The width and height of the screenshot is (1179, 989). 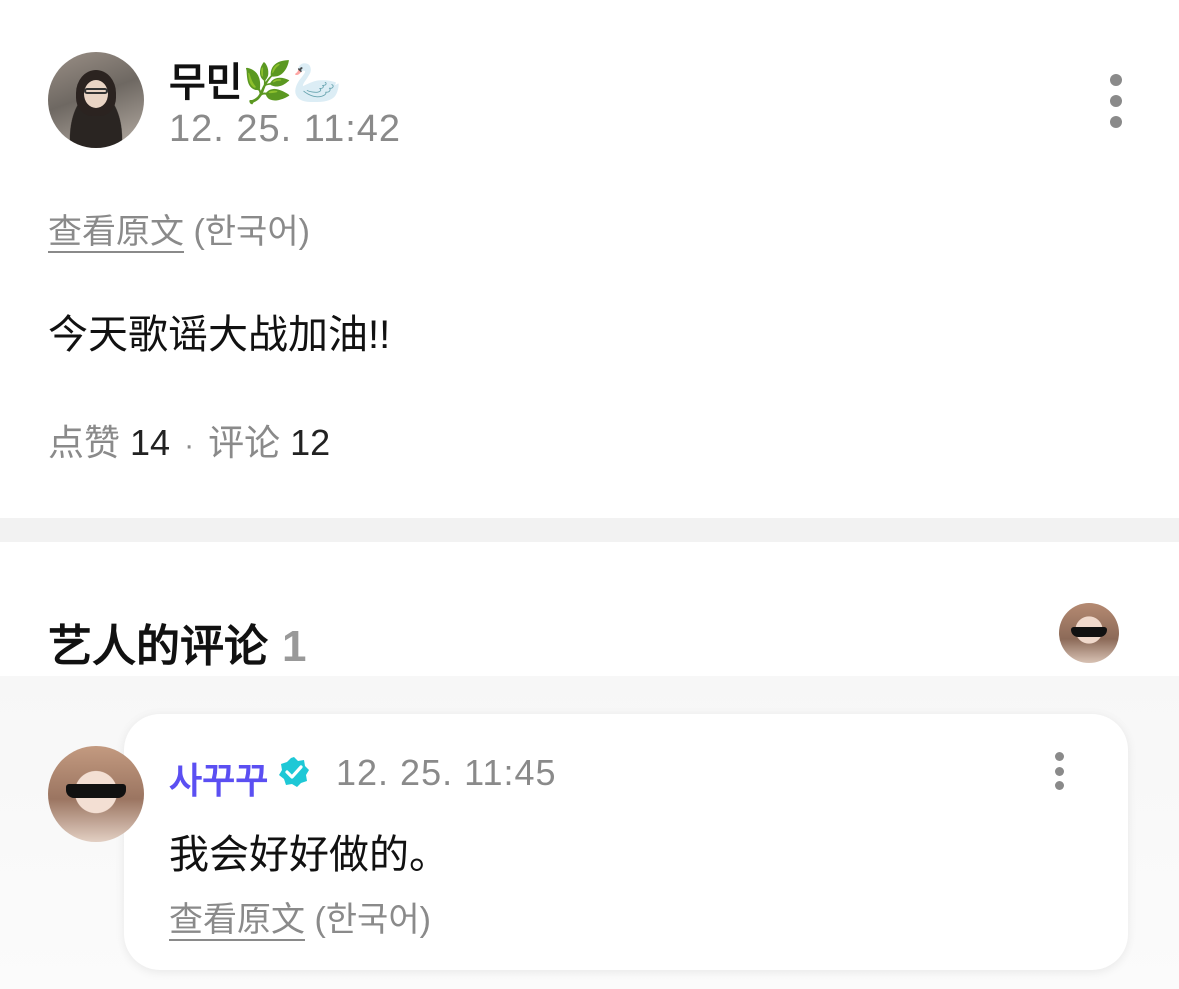 I want to click on comments-count: 12, so click(x=310, y=442).